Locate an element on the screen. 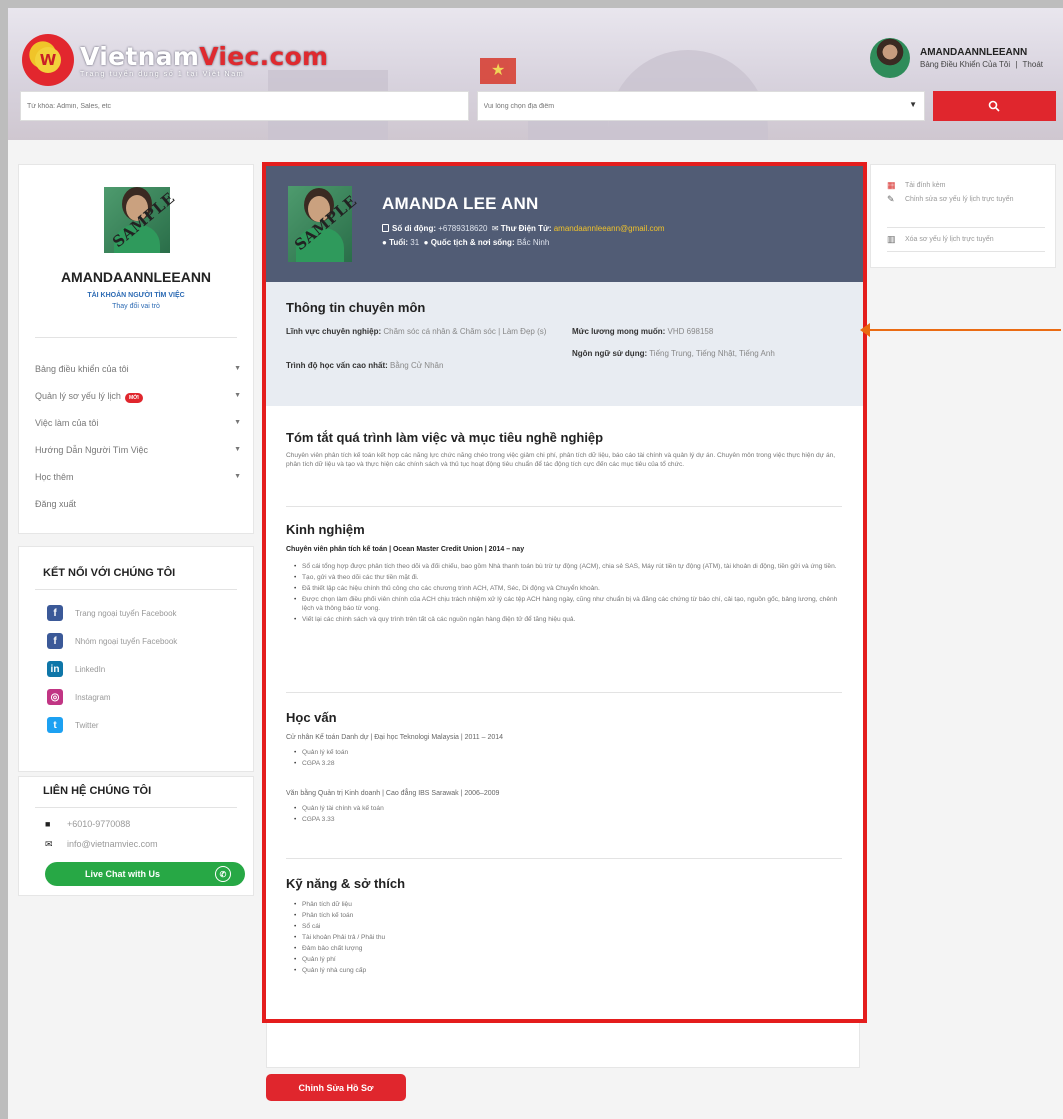  list-item: Quản lý tài chính và kế toán is located at coordinates (568, 808).